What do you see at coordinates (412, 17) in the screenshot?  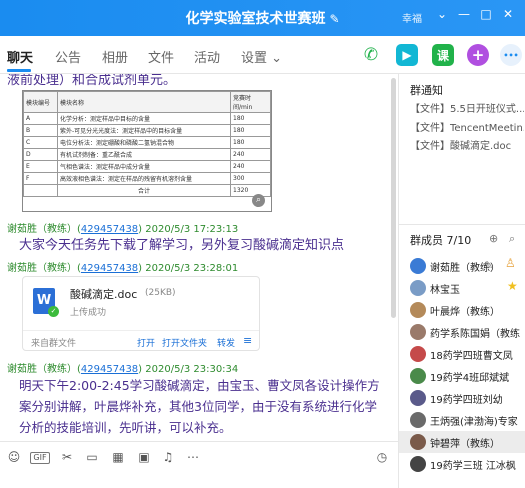 I see `current-user: 幸福` at bounding box center [412, 17].